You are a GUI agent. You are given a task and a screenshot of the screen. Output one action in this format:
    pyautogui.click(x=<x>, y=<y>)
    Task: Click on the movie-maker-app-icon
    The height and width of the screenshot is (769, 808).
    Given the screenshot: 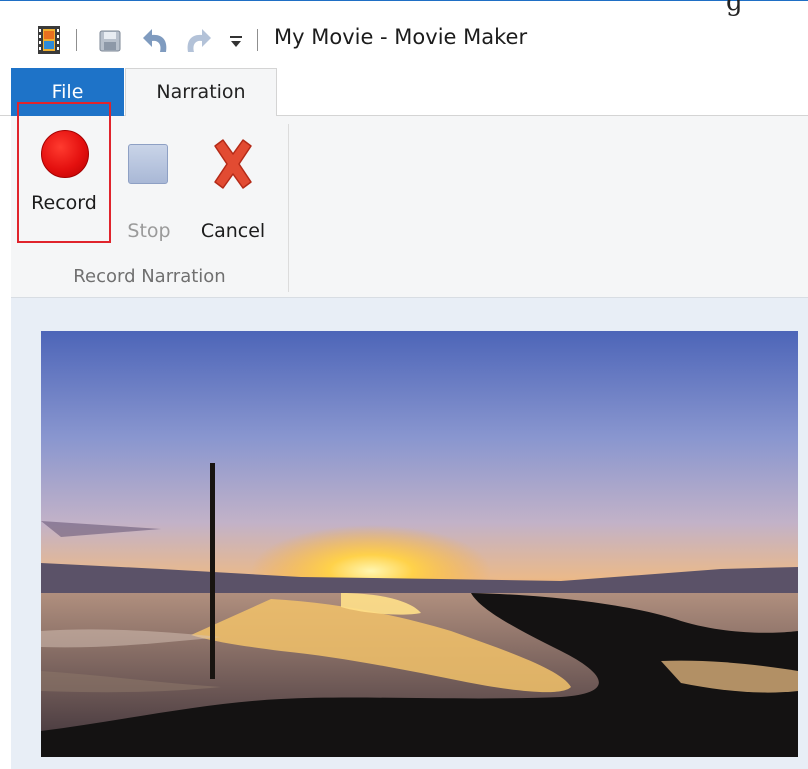 What is the action you would take?
    pyautogui.click(x=49, y=40)
    